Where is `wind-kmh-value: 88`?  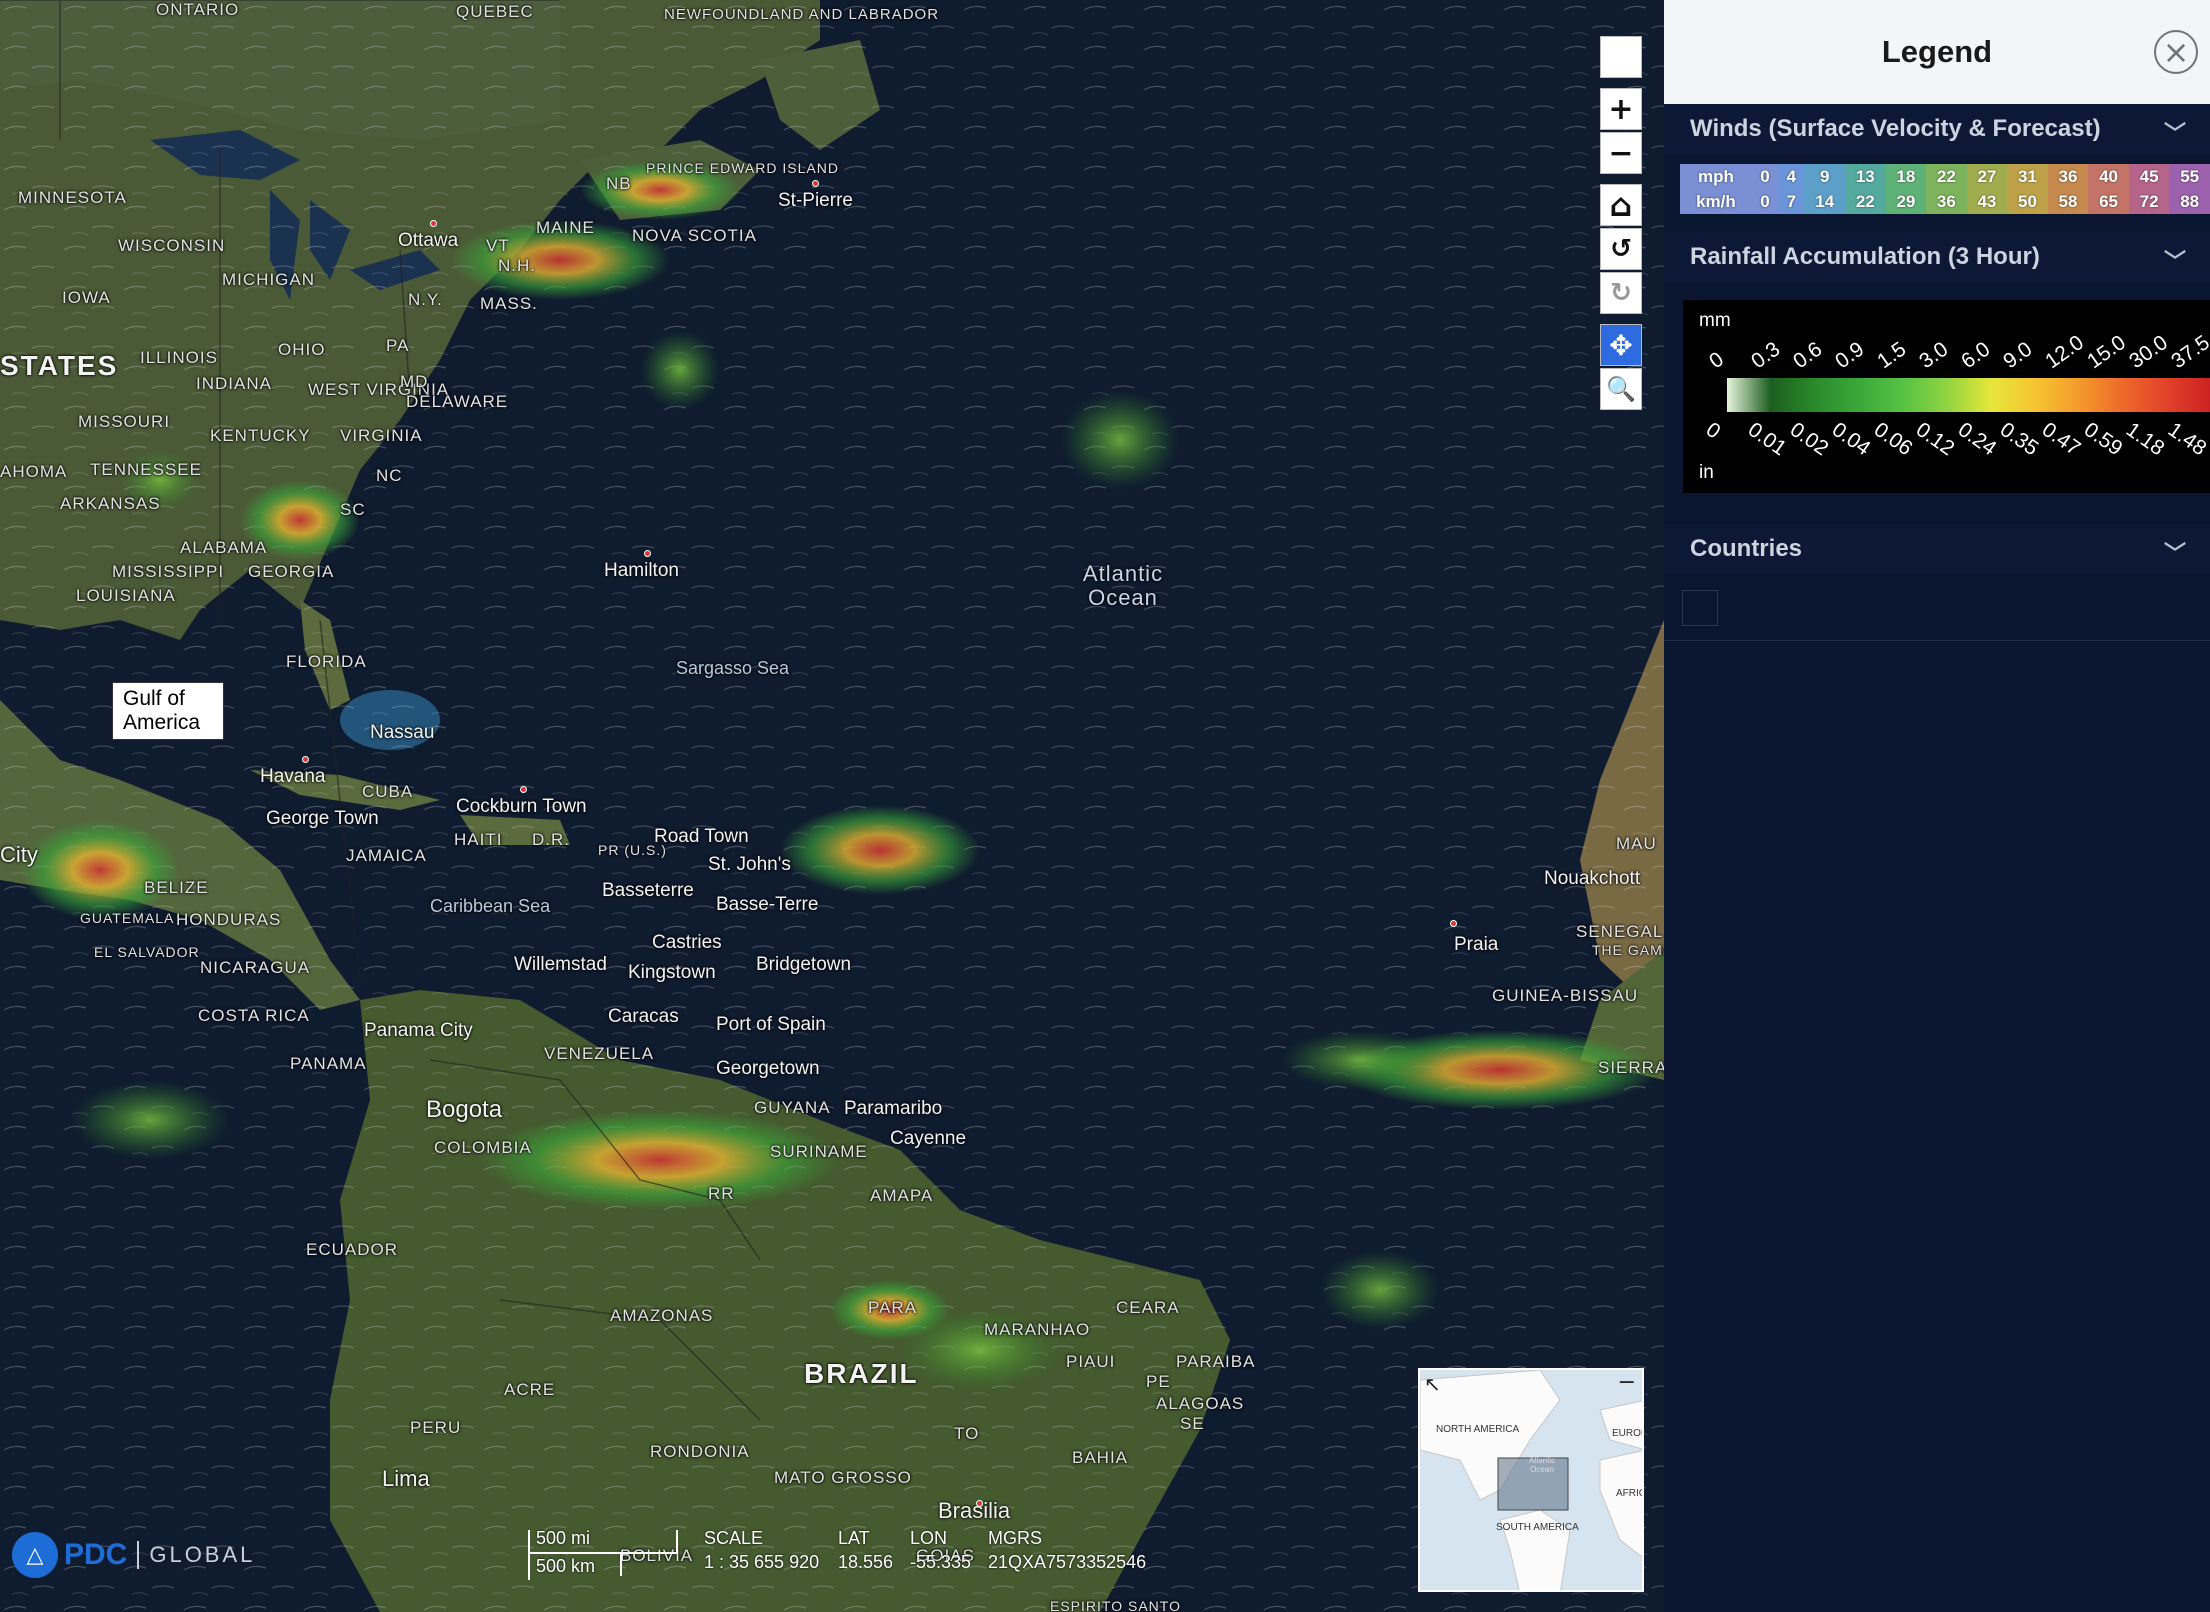 wind-kmh-value: 88 is located at coordinates (2189, 201).